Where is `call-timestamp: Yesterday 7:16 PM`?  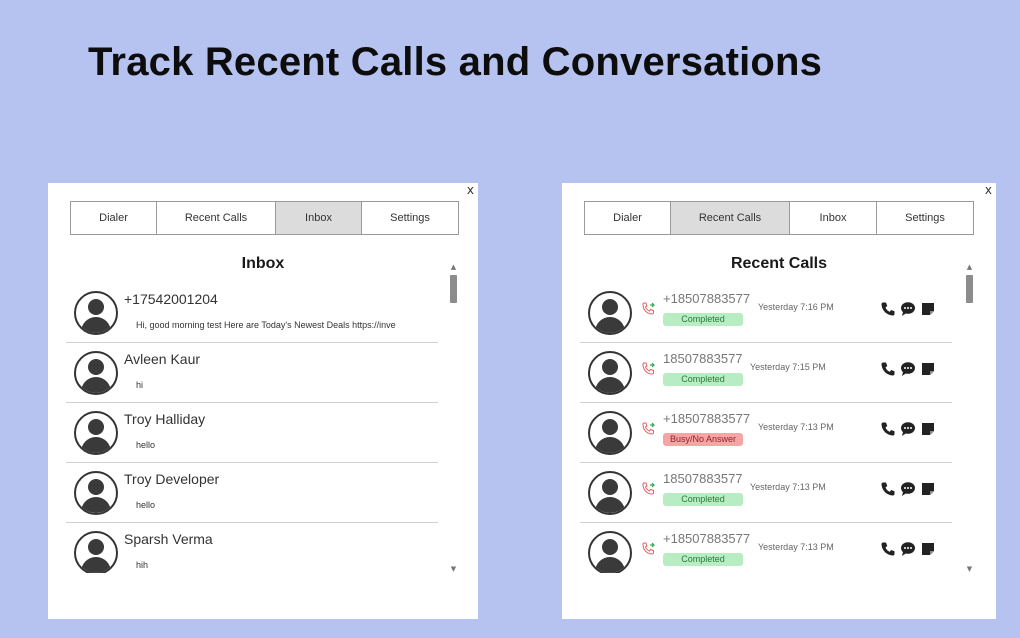
call-timestamp: Yesterday 7:16 PM is located at coordinates (796, 307).